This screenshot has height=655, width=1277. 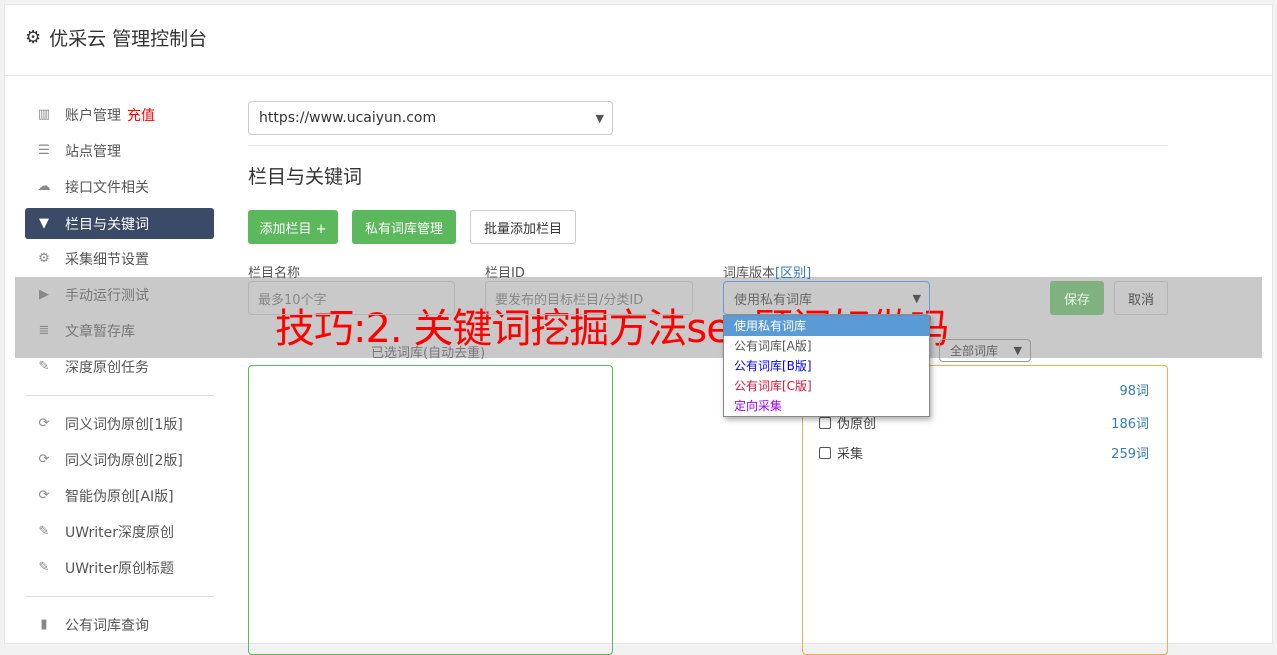 What do you see at coordinates (119, 223) in the screenshot?
I see `sidebar-item-columns-keywords: ▼ 栏目与关键词` at bounding box center [119, 223].